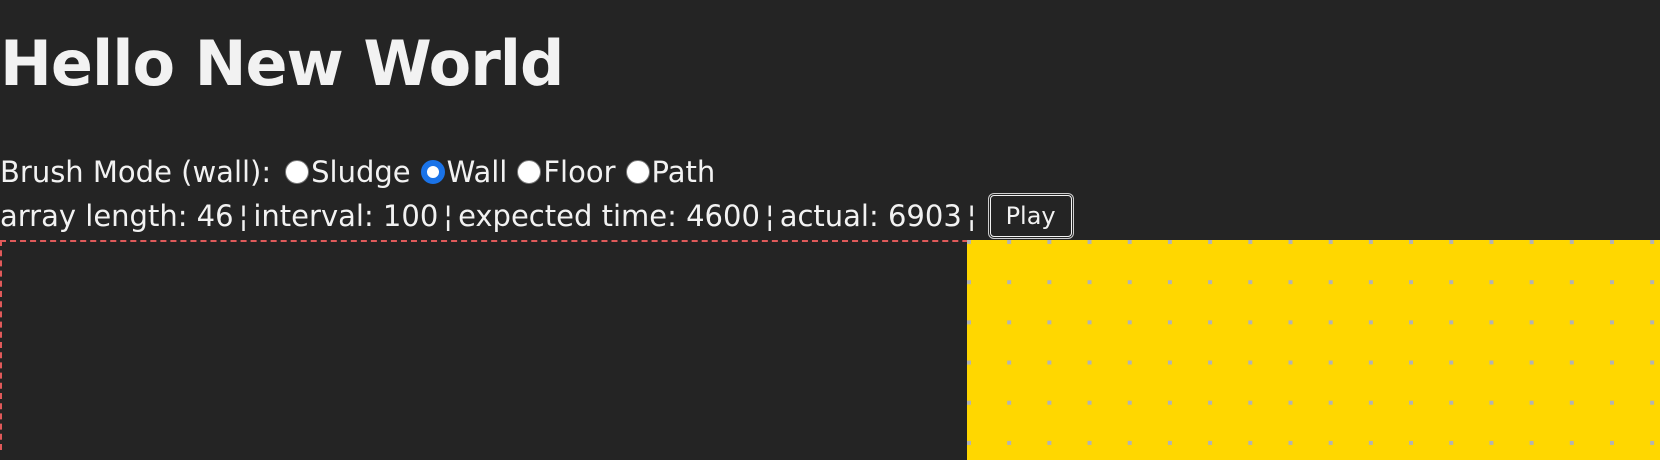 This screenshot has height=460, width=1660. I want to click on interval-text: interval: 100, so click(346, 216).